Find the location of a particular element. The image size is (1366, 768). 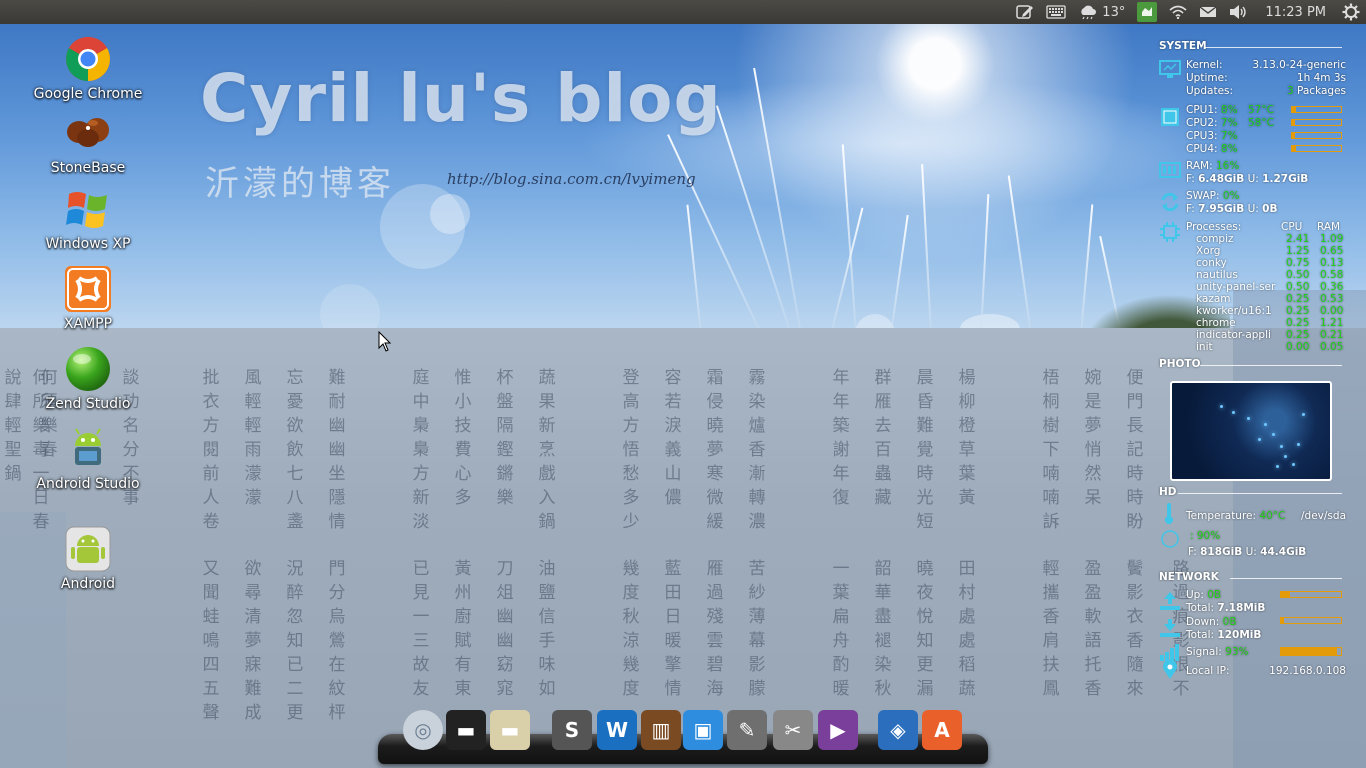

ubuntu-launcher-icon: ◎ is located at coordinates (423, 730).